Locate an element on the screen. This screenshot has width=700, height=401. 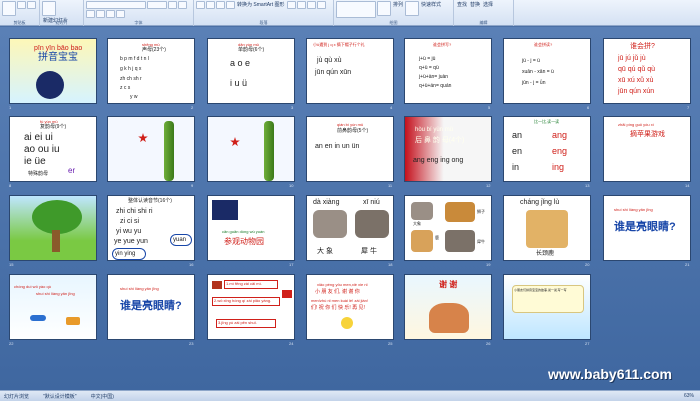
slide-text: pīn yīn bāo bao is located at coordinates (58, 48).